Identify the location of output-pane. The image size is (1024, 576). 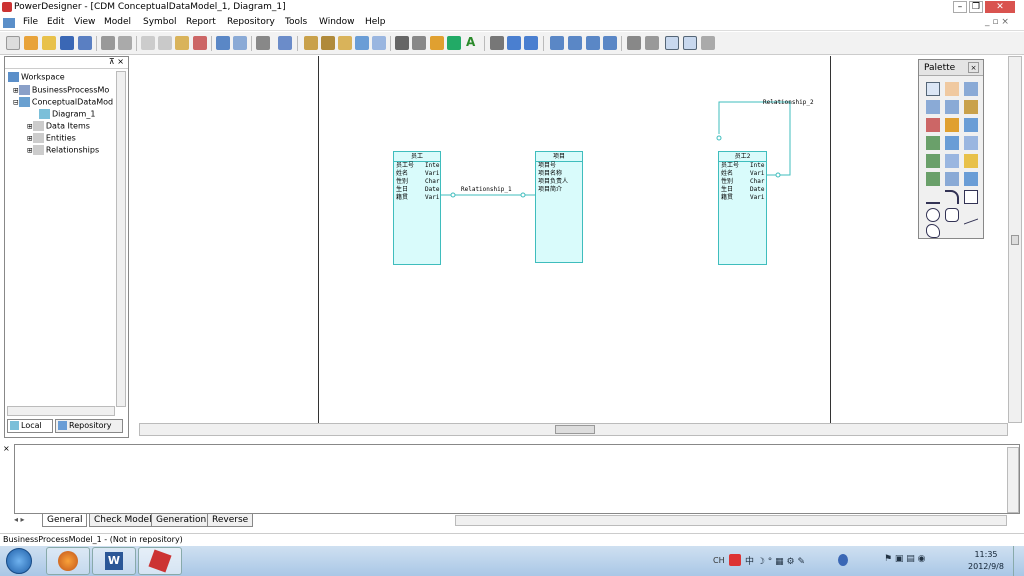
(517, 479).